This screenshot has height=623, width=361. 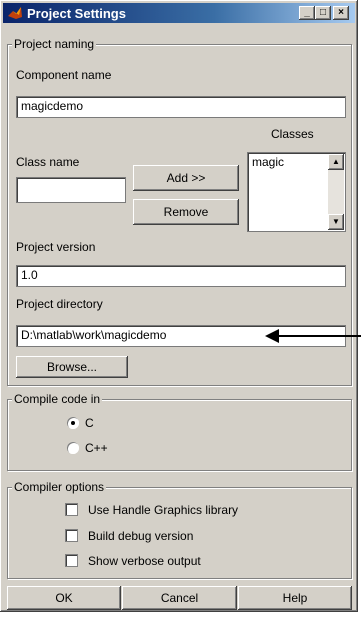 What do you see at coordinates (295, 598) in the screenshot?
I see `help-button: Help` at bounding box center [295, 598].